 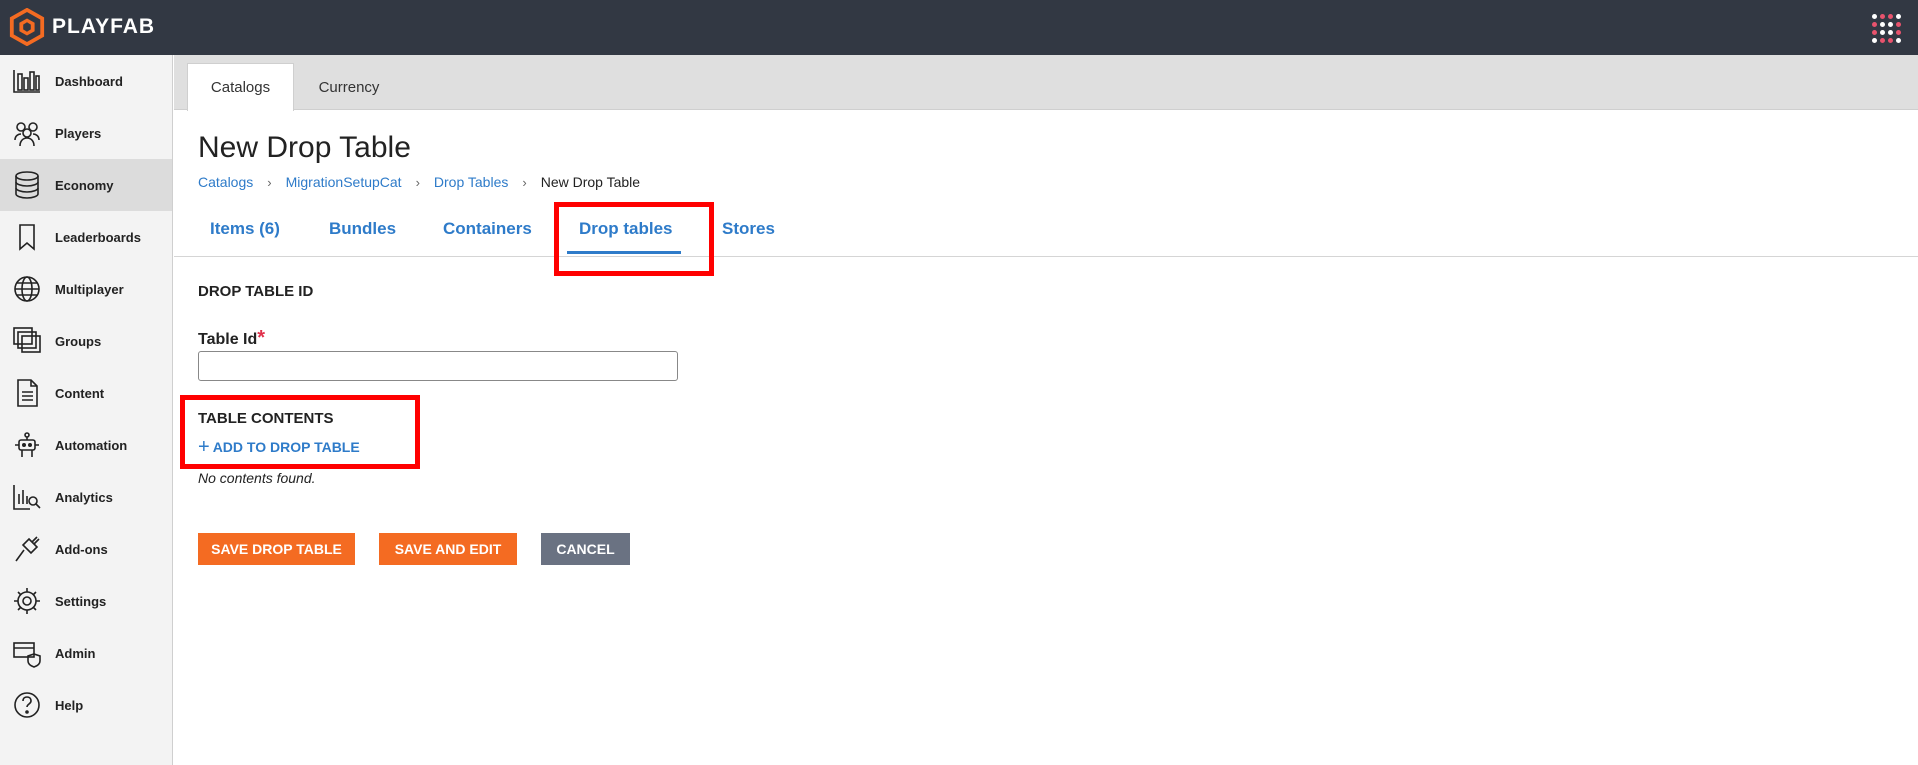 What do you see at coordinates (585, 549) in the screenshot?
I see `cancel-button: CANCEL` at bounding box center [585, 549].